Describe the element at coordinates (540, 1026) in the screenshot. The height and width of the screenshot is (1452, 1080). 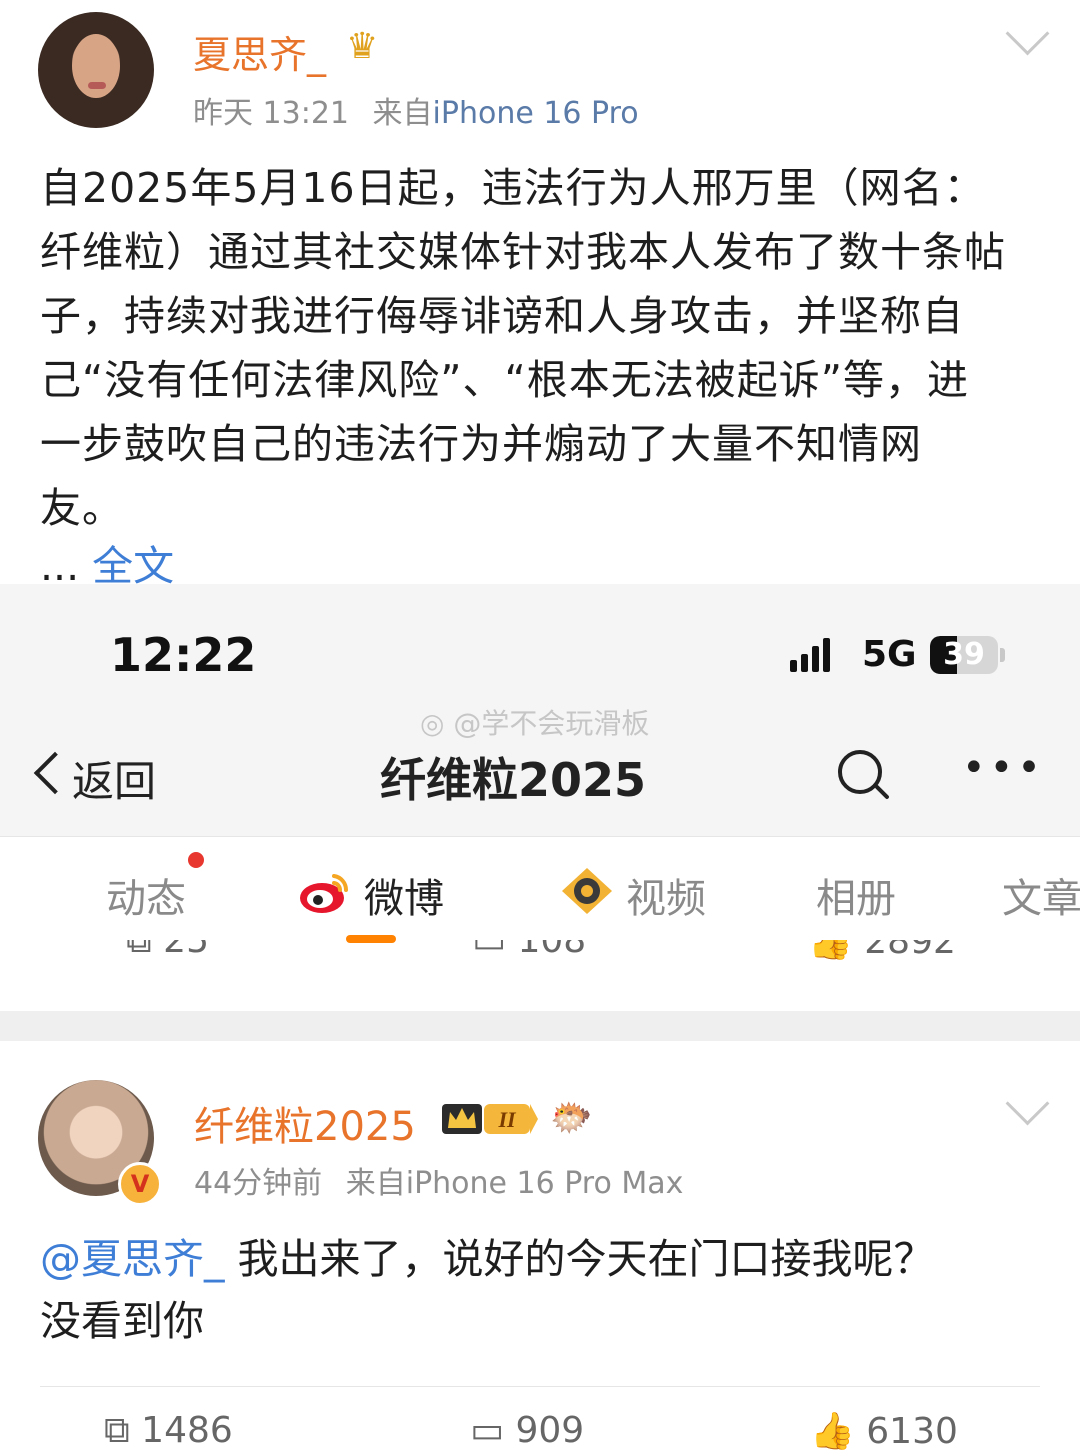
I see `feed-separator` at that location.